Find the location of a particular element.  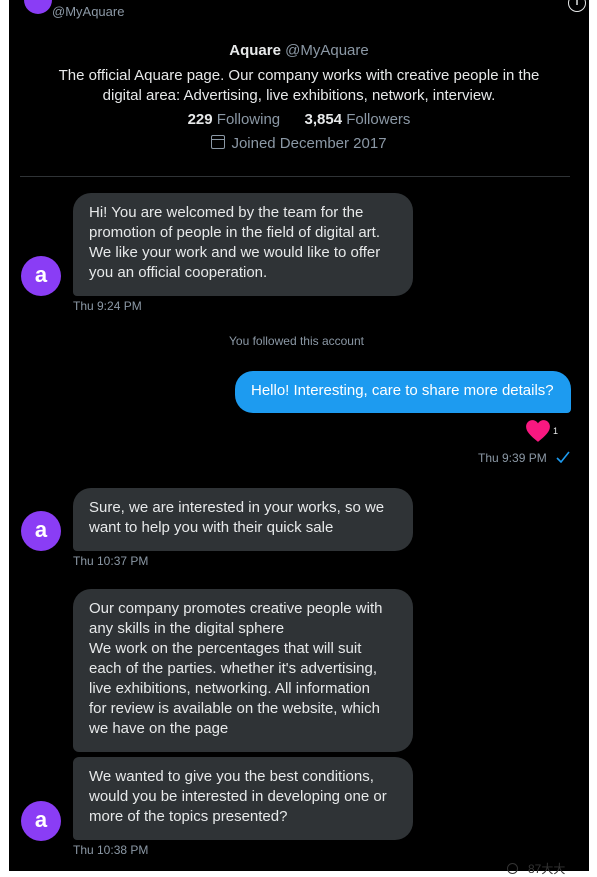

following-link: 229 Following is located at coordinates (236, 119).